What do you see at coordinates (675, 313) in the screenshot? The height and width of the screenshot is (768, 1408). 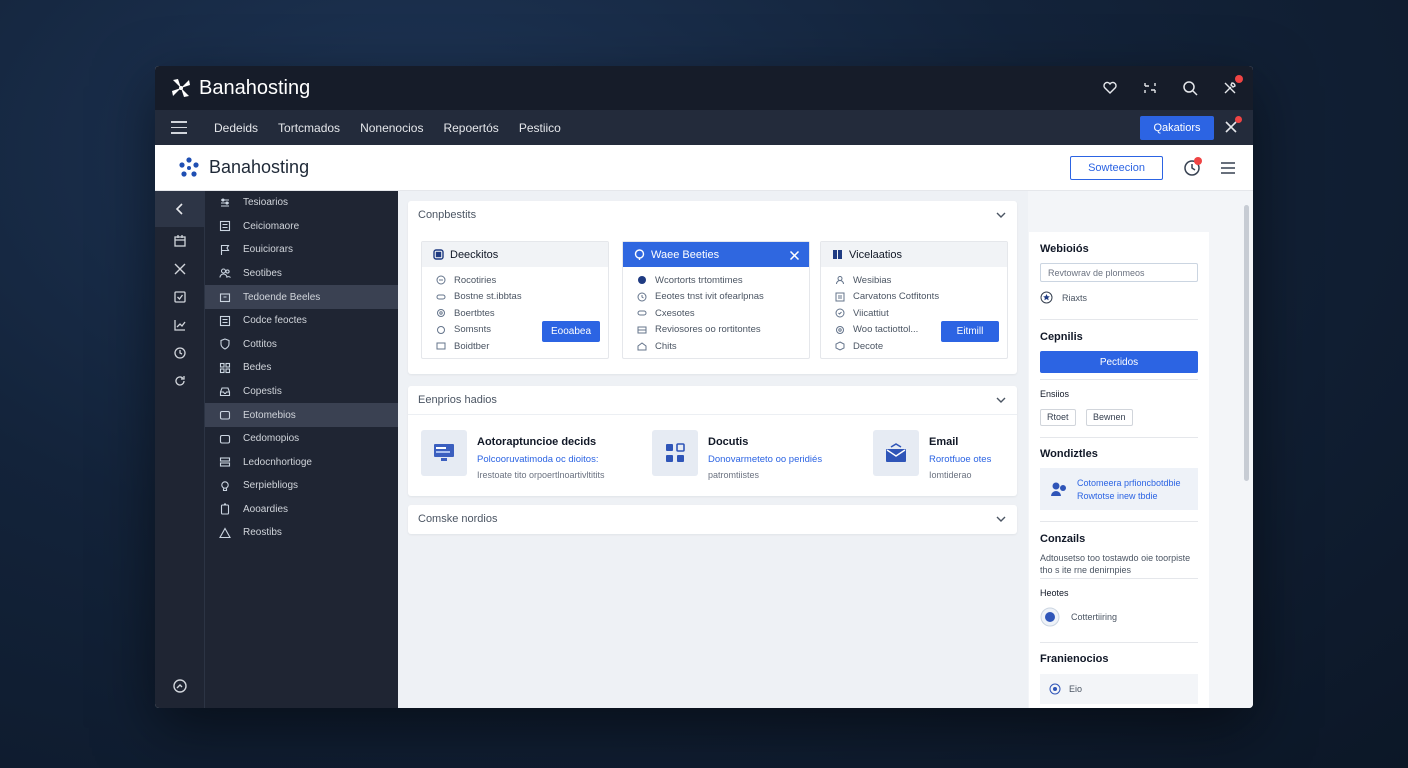 I see `card-row: Cxesotes` at bounding box center [675, 313].